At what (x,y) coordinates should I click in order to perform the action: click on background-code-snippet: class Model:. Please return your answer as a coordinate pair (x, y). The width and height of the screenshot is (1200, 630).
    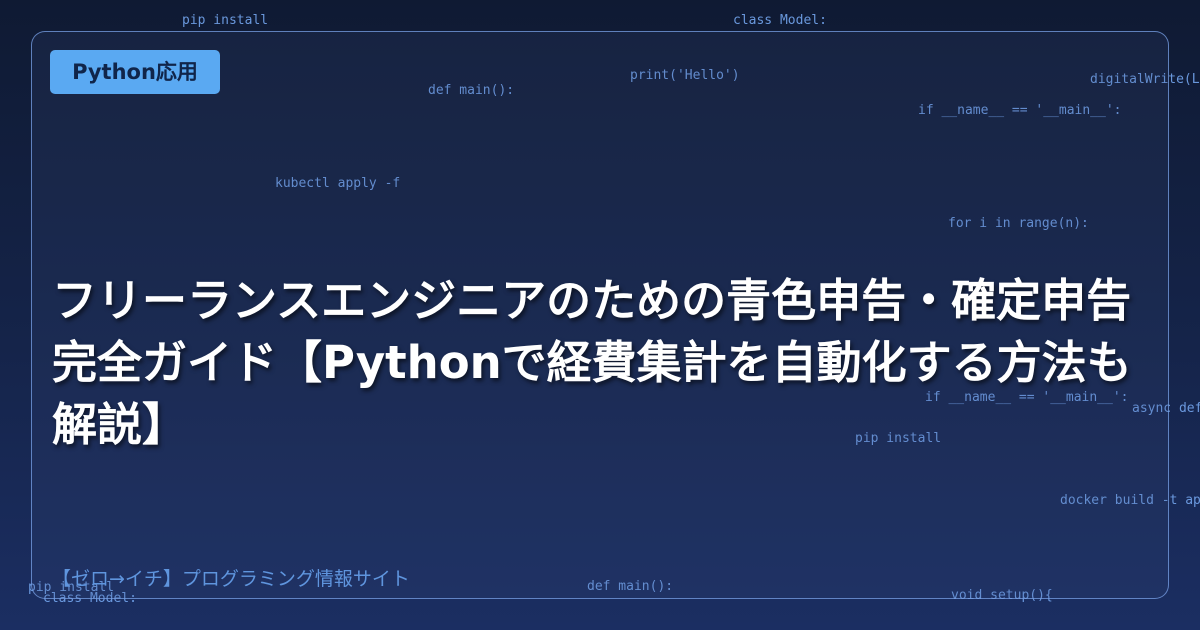
    Looking at the image, I should click on (780, 20).